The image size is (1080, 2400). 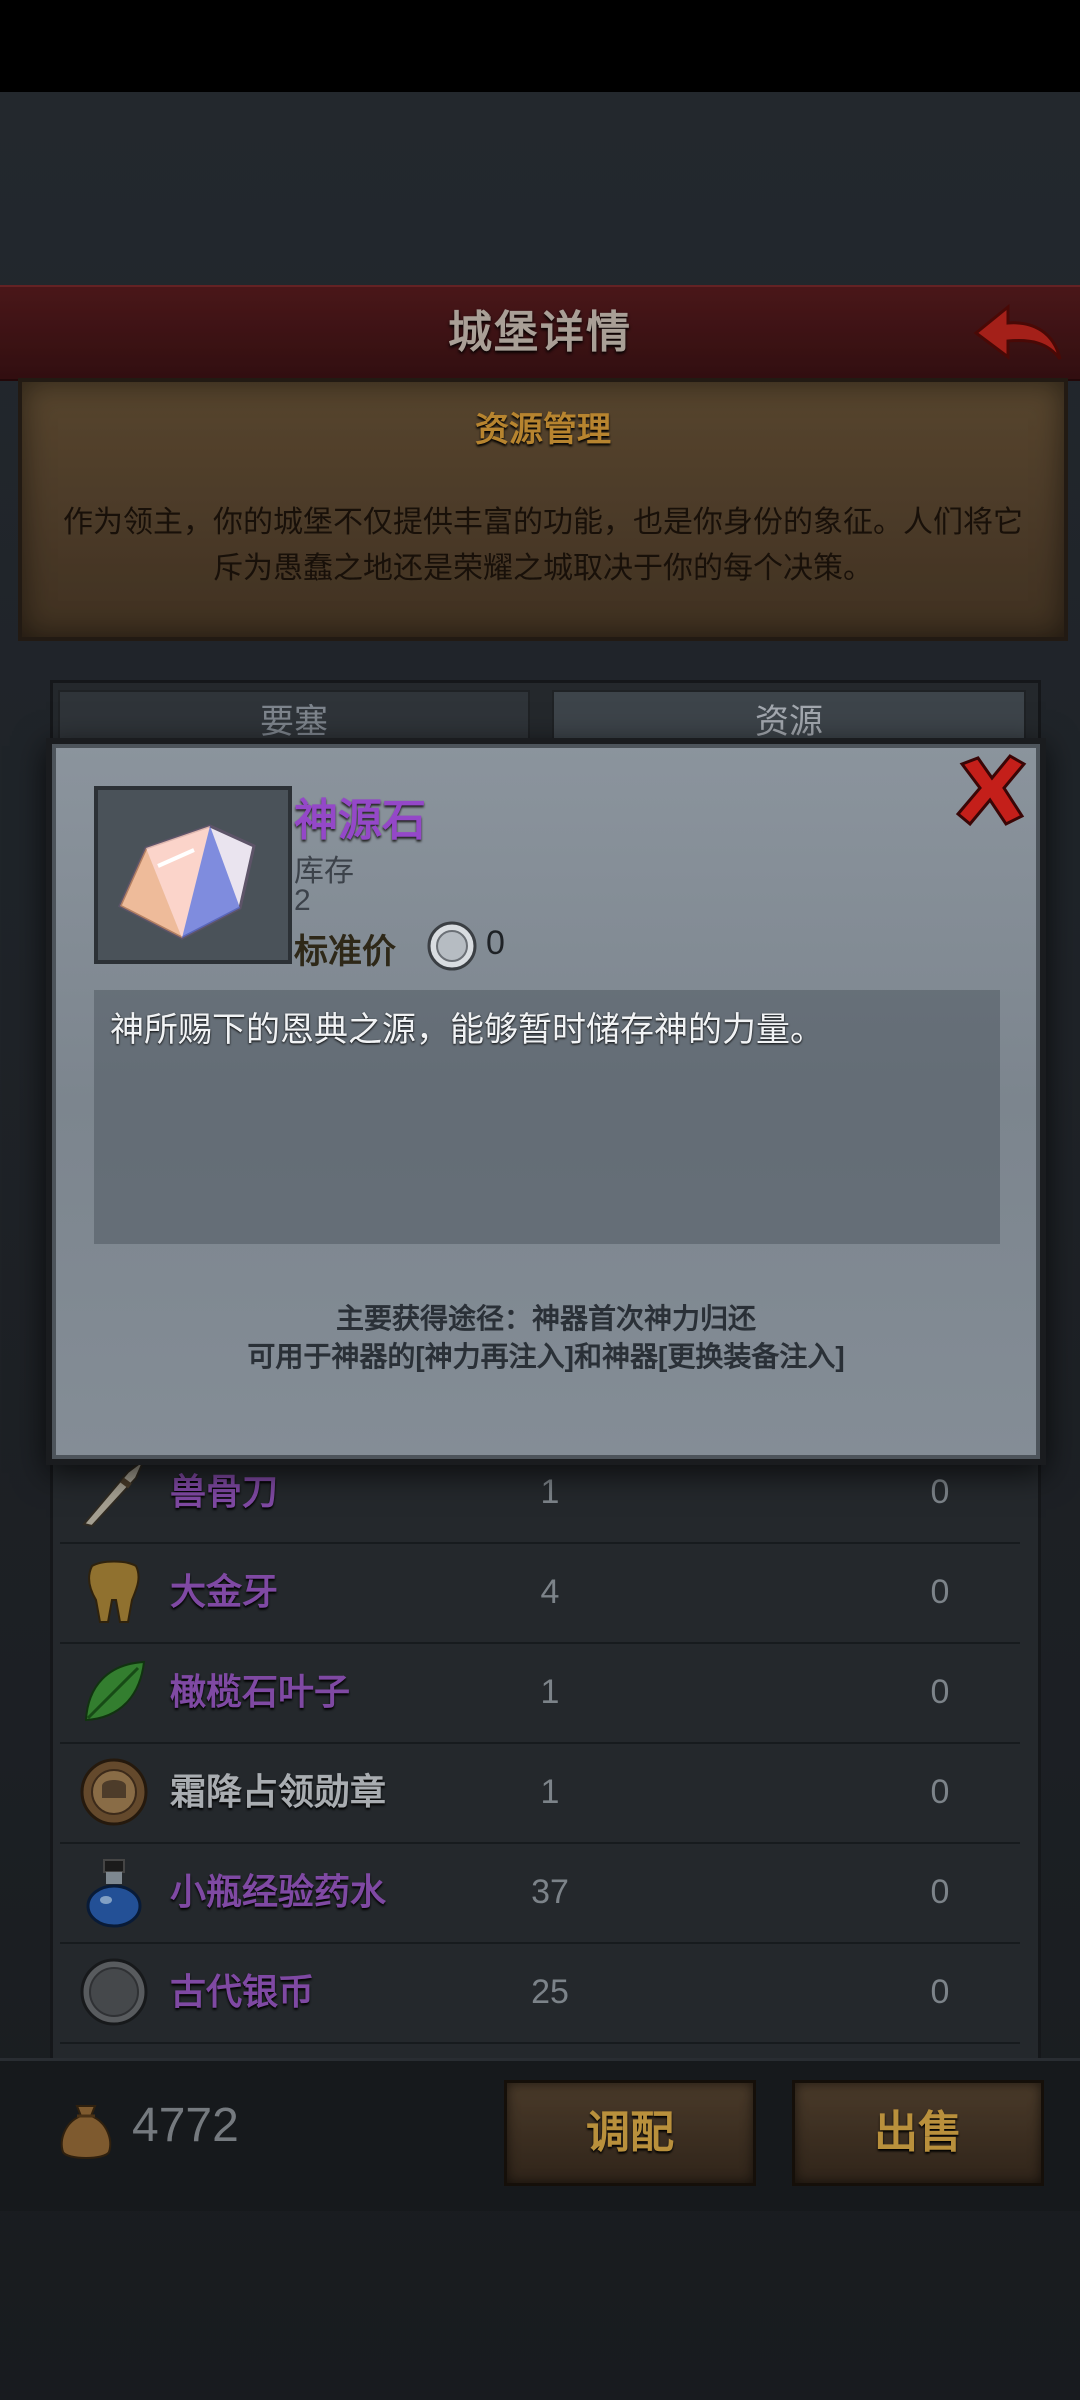 I want to click on popup-item-name: 神源石, so click(x=360, y=820).